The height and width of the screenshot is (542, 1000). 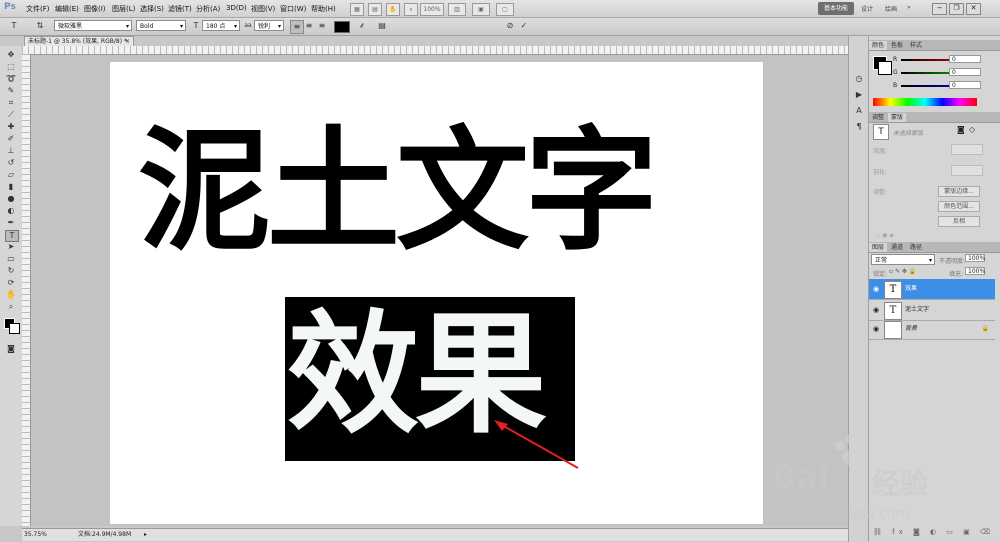 I want to click on workspace-essentials-button: 基本功能, so click(x=836, y=8).